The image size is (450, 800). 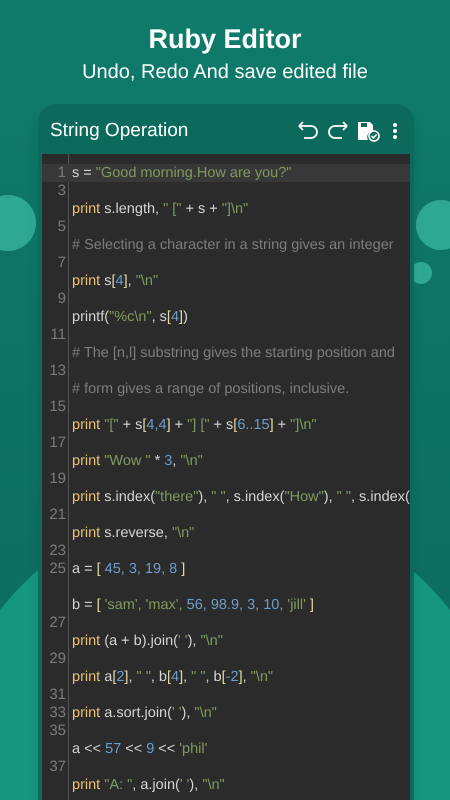 I want to click on promo-title: Ruby Editor, so click(x=225, y=39).